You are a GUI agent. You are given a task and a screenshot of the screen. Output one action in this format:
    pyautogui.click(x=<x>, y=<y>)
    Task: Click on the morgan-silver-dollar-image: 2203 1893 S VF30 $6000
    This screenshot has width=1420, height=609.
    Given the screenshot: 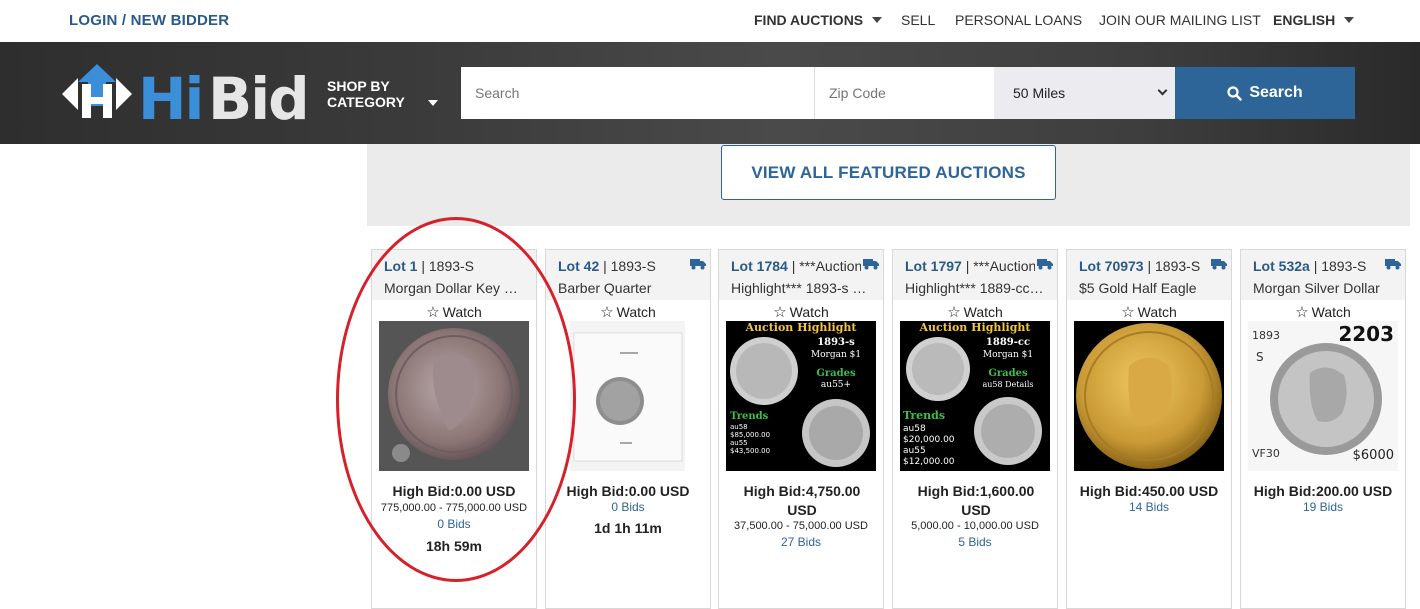 What is the action you would take?
    pyautogui.click(x=1323, y=396)
    